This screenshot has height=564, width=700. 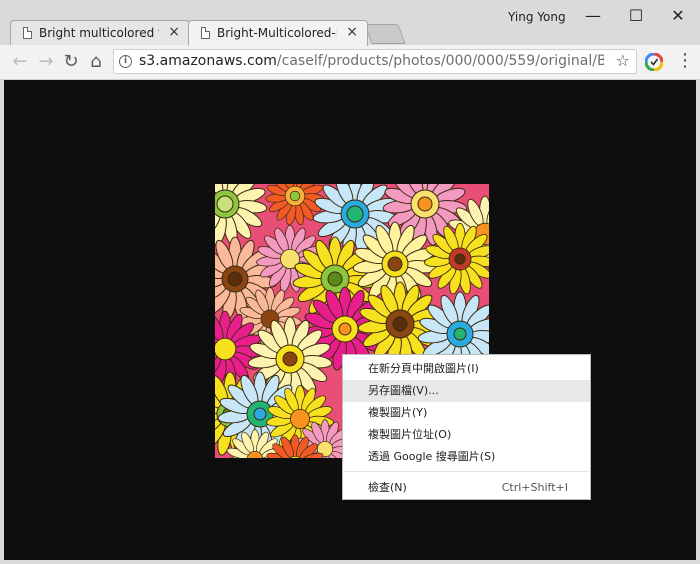 What do you see at coordinates (593, 16) in the screenshot?
I see `minimize-button: —` at bounding box center [593, 16].